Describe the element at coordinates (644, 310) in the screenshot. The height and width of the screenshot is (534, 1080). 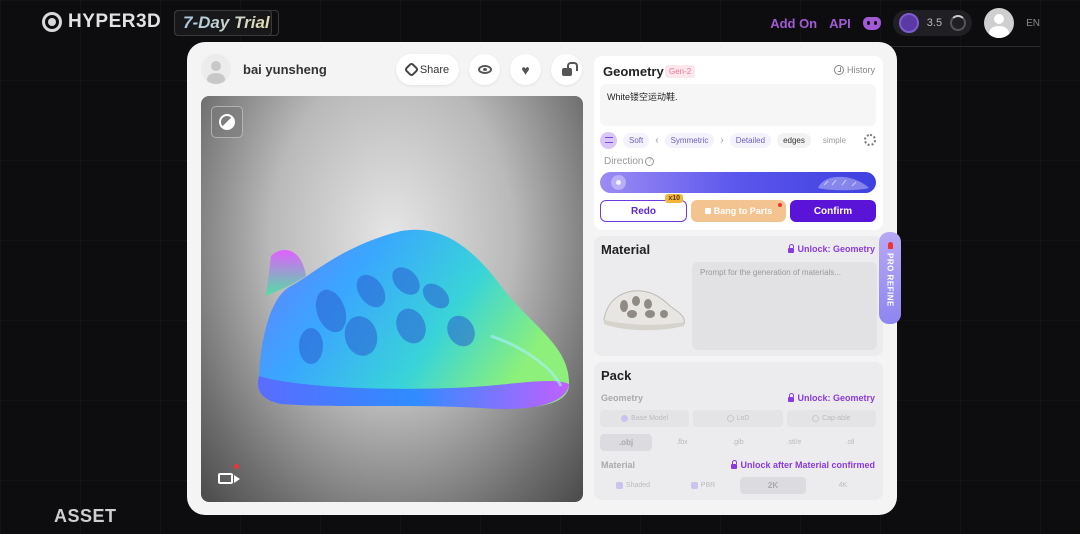
I see `material-preview-shoe` at that location.